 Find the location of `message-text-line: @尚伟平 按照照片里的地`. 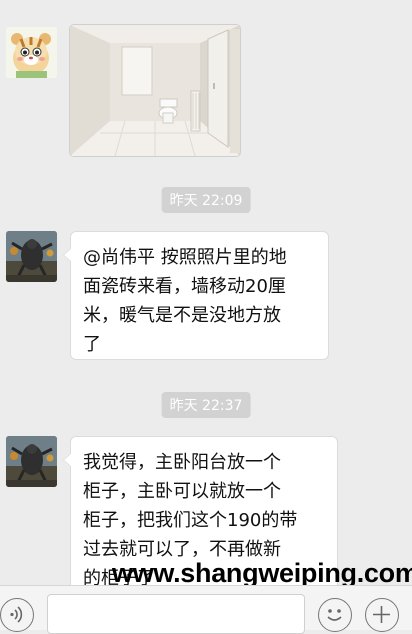

message-text-line: @尚伟平 按照照片里的地 is located at coordinates (185, 257).